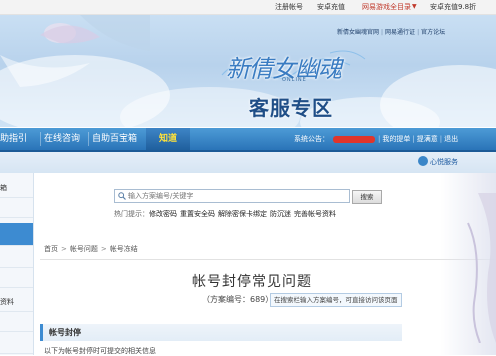 Image resolution: width=496 pixels, height=356 pixels. I want to click on service-strip: 心悦服务, so click(248, 162).